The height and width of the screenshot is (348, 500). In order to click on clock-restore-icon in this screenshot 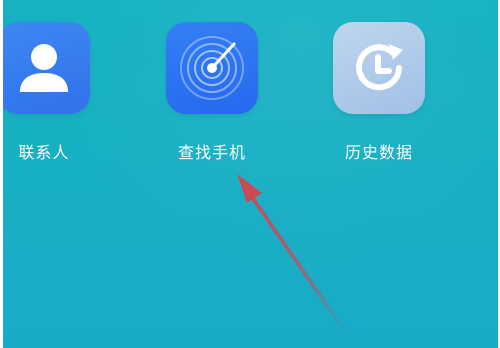, I will do `click(379, 67)`.